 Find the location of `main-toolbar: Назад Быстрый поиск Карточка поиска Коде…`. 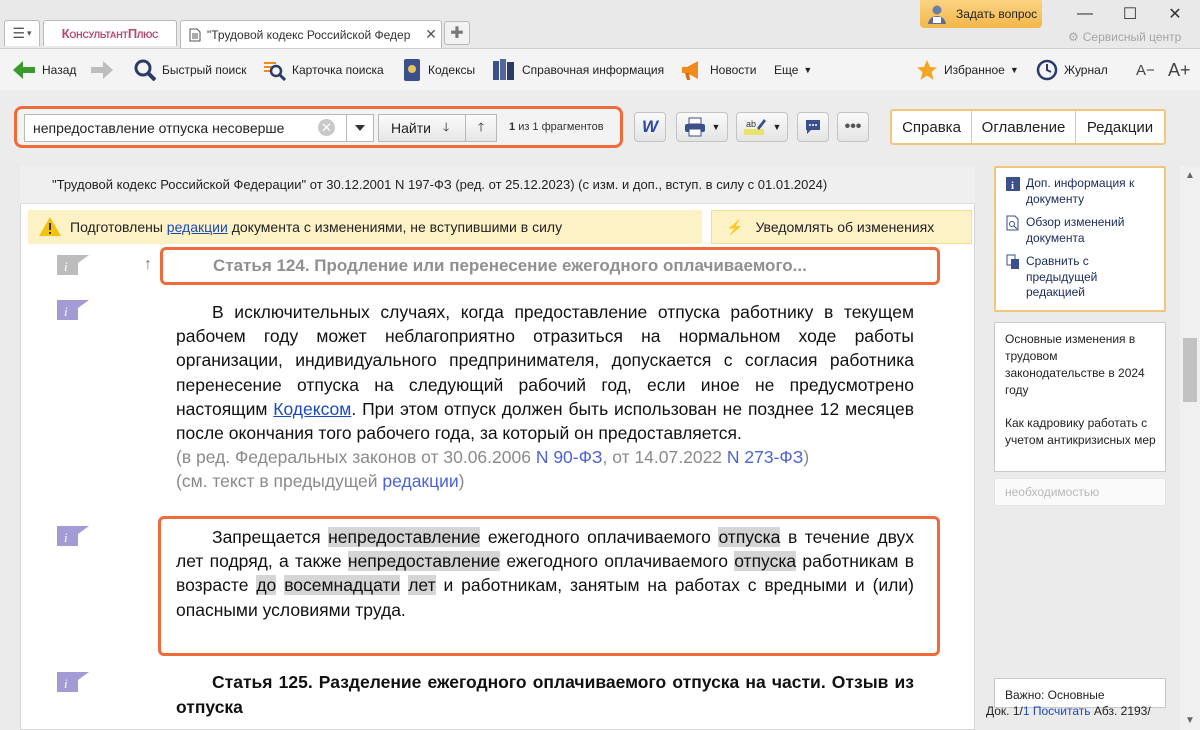

main-toolbar: Назад Быстрый поиск Карточка поиска Коде… is located at coordinates (600, 69).